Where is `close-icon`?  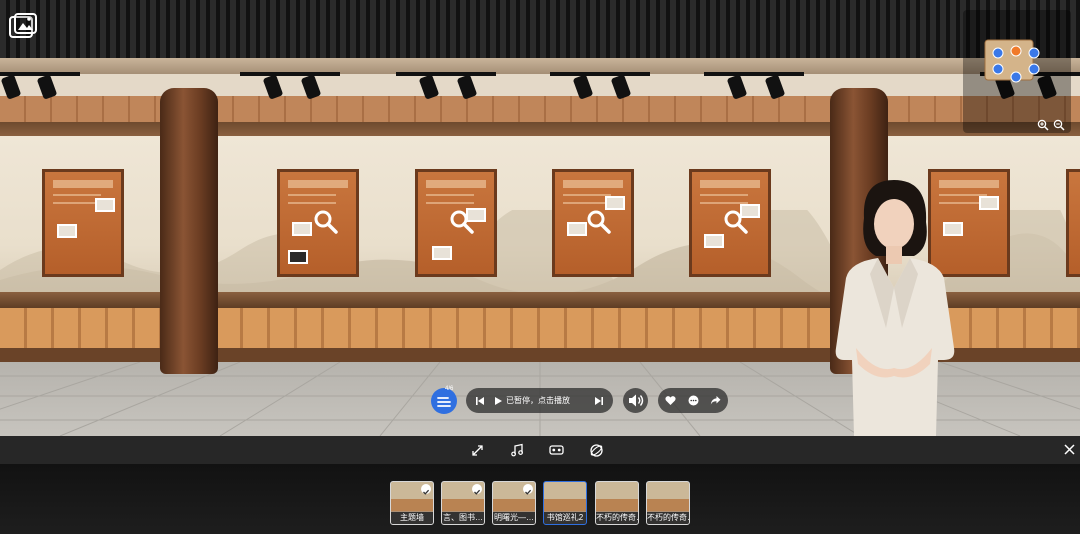
close-icon is located at coordinates (1069, 449).